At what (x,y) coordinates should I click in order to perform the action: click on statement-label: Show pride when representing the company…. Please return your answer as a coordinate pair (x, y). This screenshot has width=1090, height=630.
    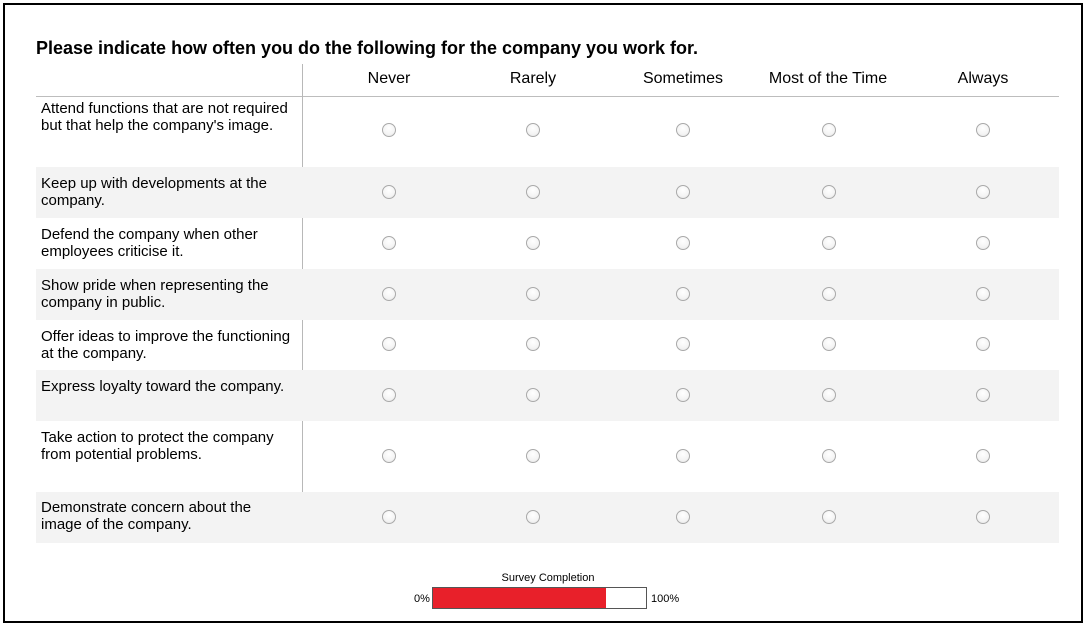
    Looking at the image, I should click on (155, 294).